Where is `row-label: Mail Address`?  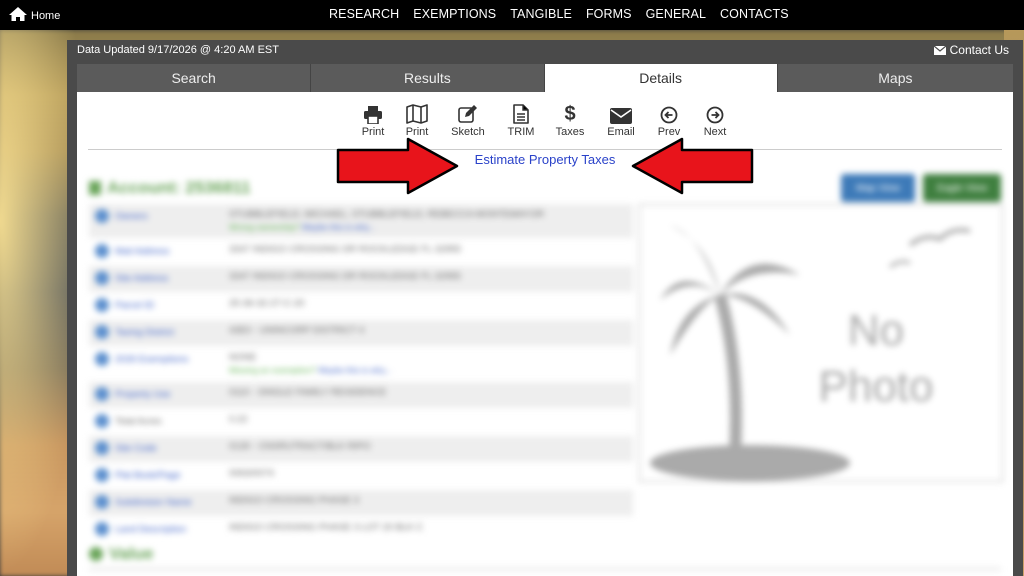 row-label: Mail Address is located at coordinates (172, 248).